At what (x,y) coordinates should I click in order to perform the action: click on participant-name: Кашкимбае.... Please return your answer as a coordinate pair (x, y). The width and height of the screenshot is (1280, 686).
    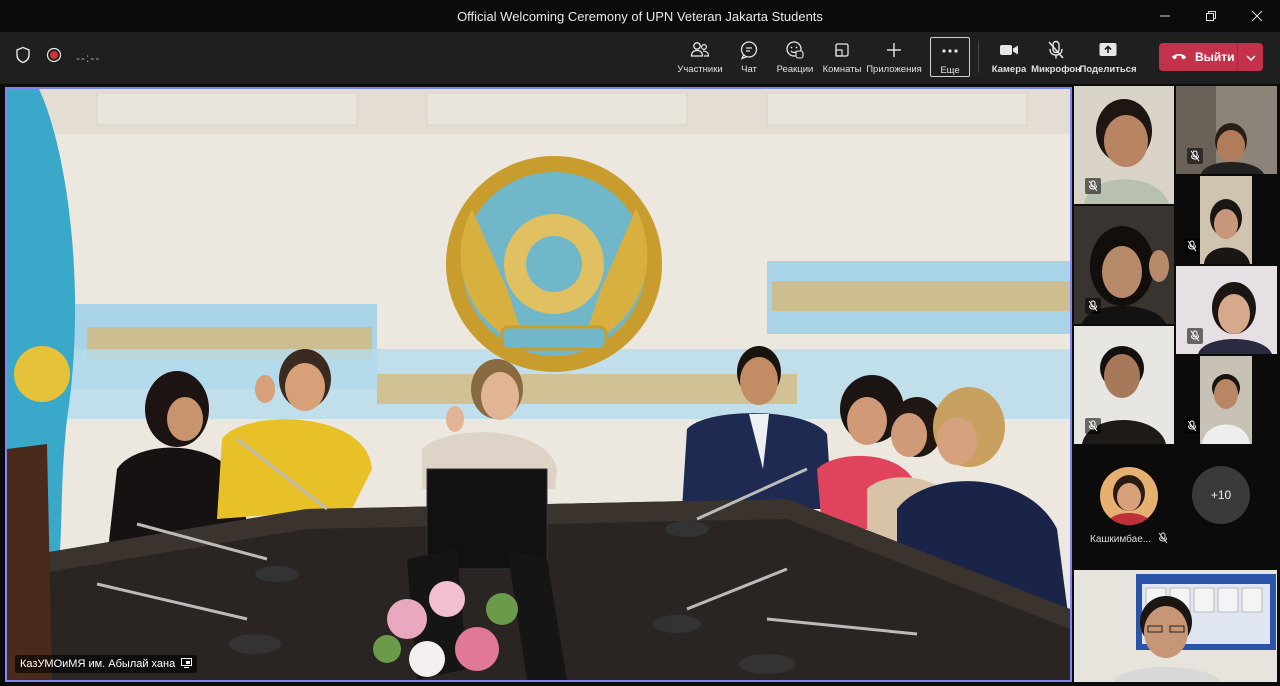
    Looking at the image, I should click on (1121, 539).